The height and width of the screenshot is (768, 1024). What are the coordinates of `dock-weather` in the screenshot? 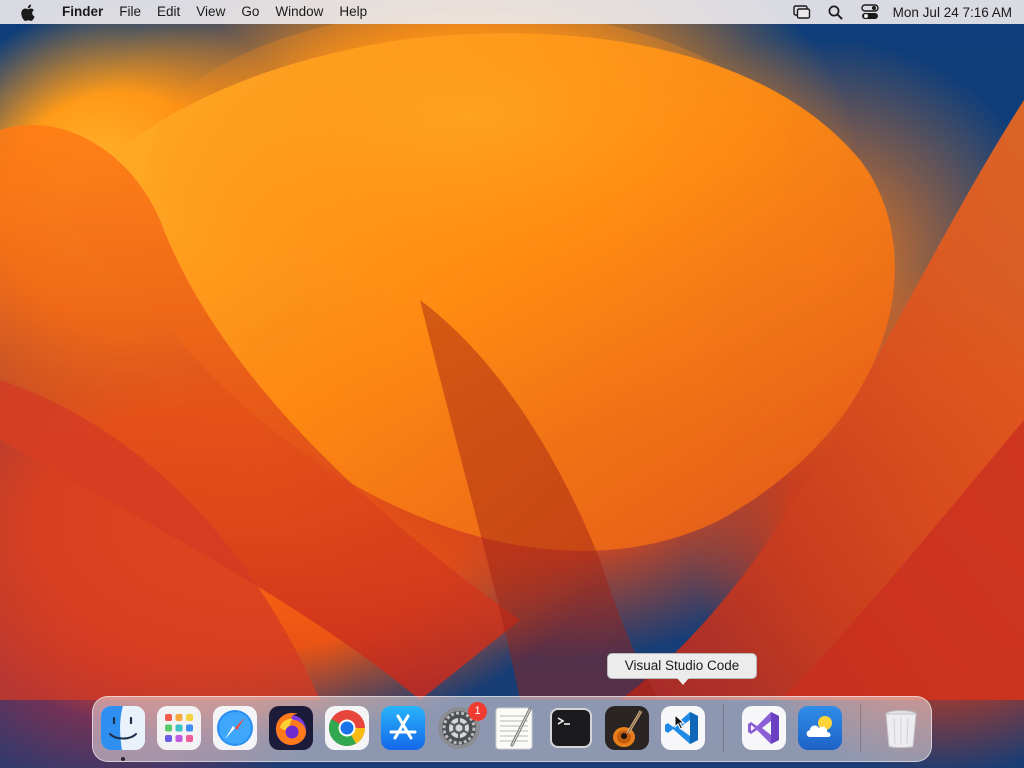 It's located at (820, 728).